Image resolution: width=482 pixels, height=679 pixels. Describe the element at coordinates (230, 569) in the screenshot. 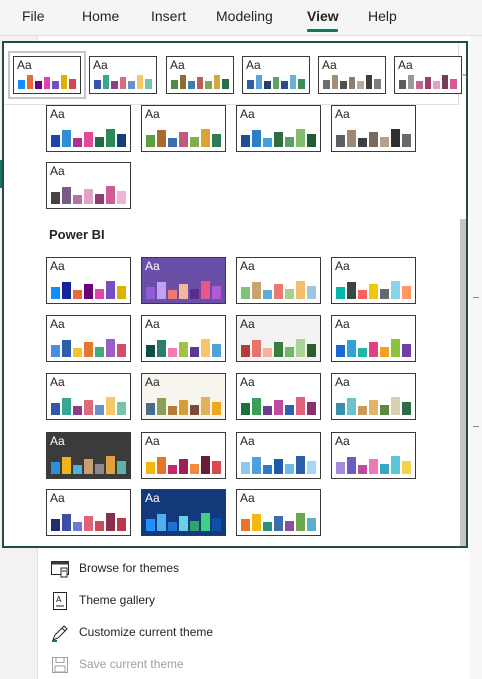

I see `browse-for-themes-item: Browse for themes` at that location.